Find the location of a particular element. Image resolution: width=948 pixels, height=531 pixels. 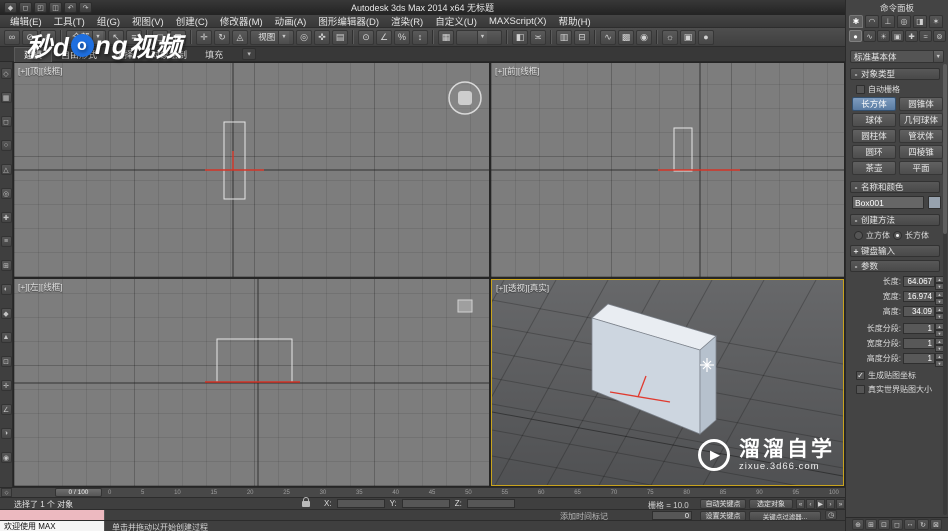

y-coord-input is located at coordinates (425, 503).